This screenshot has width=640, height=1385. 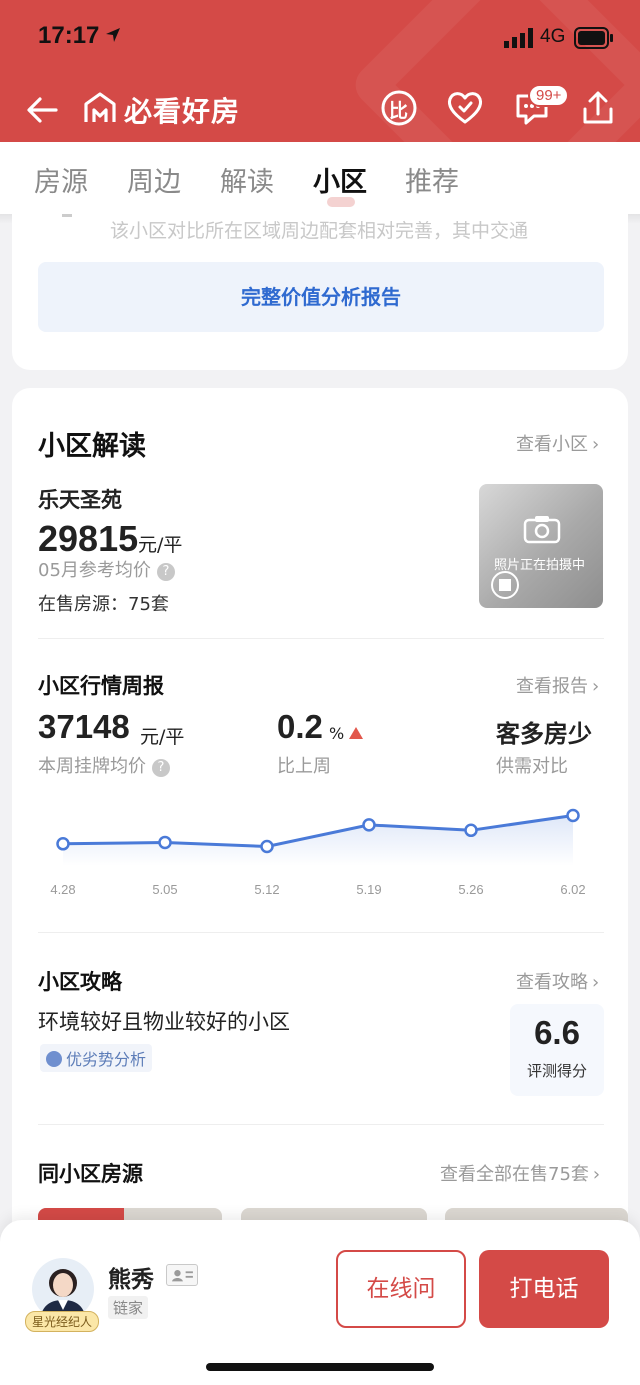 I want to click on pros-cons-label: 优劣势分析, so click(x=106, y=1059).